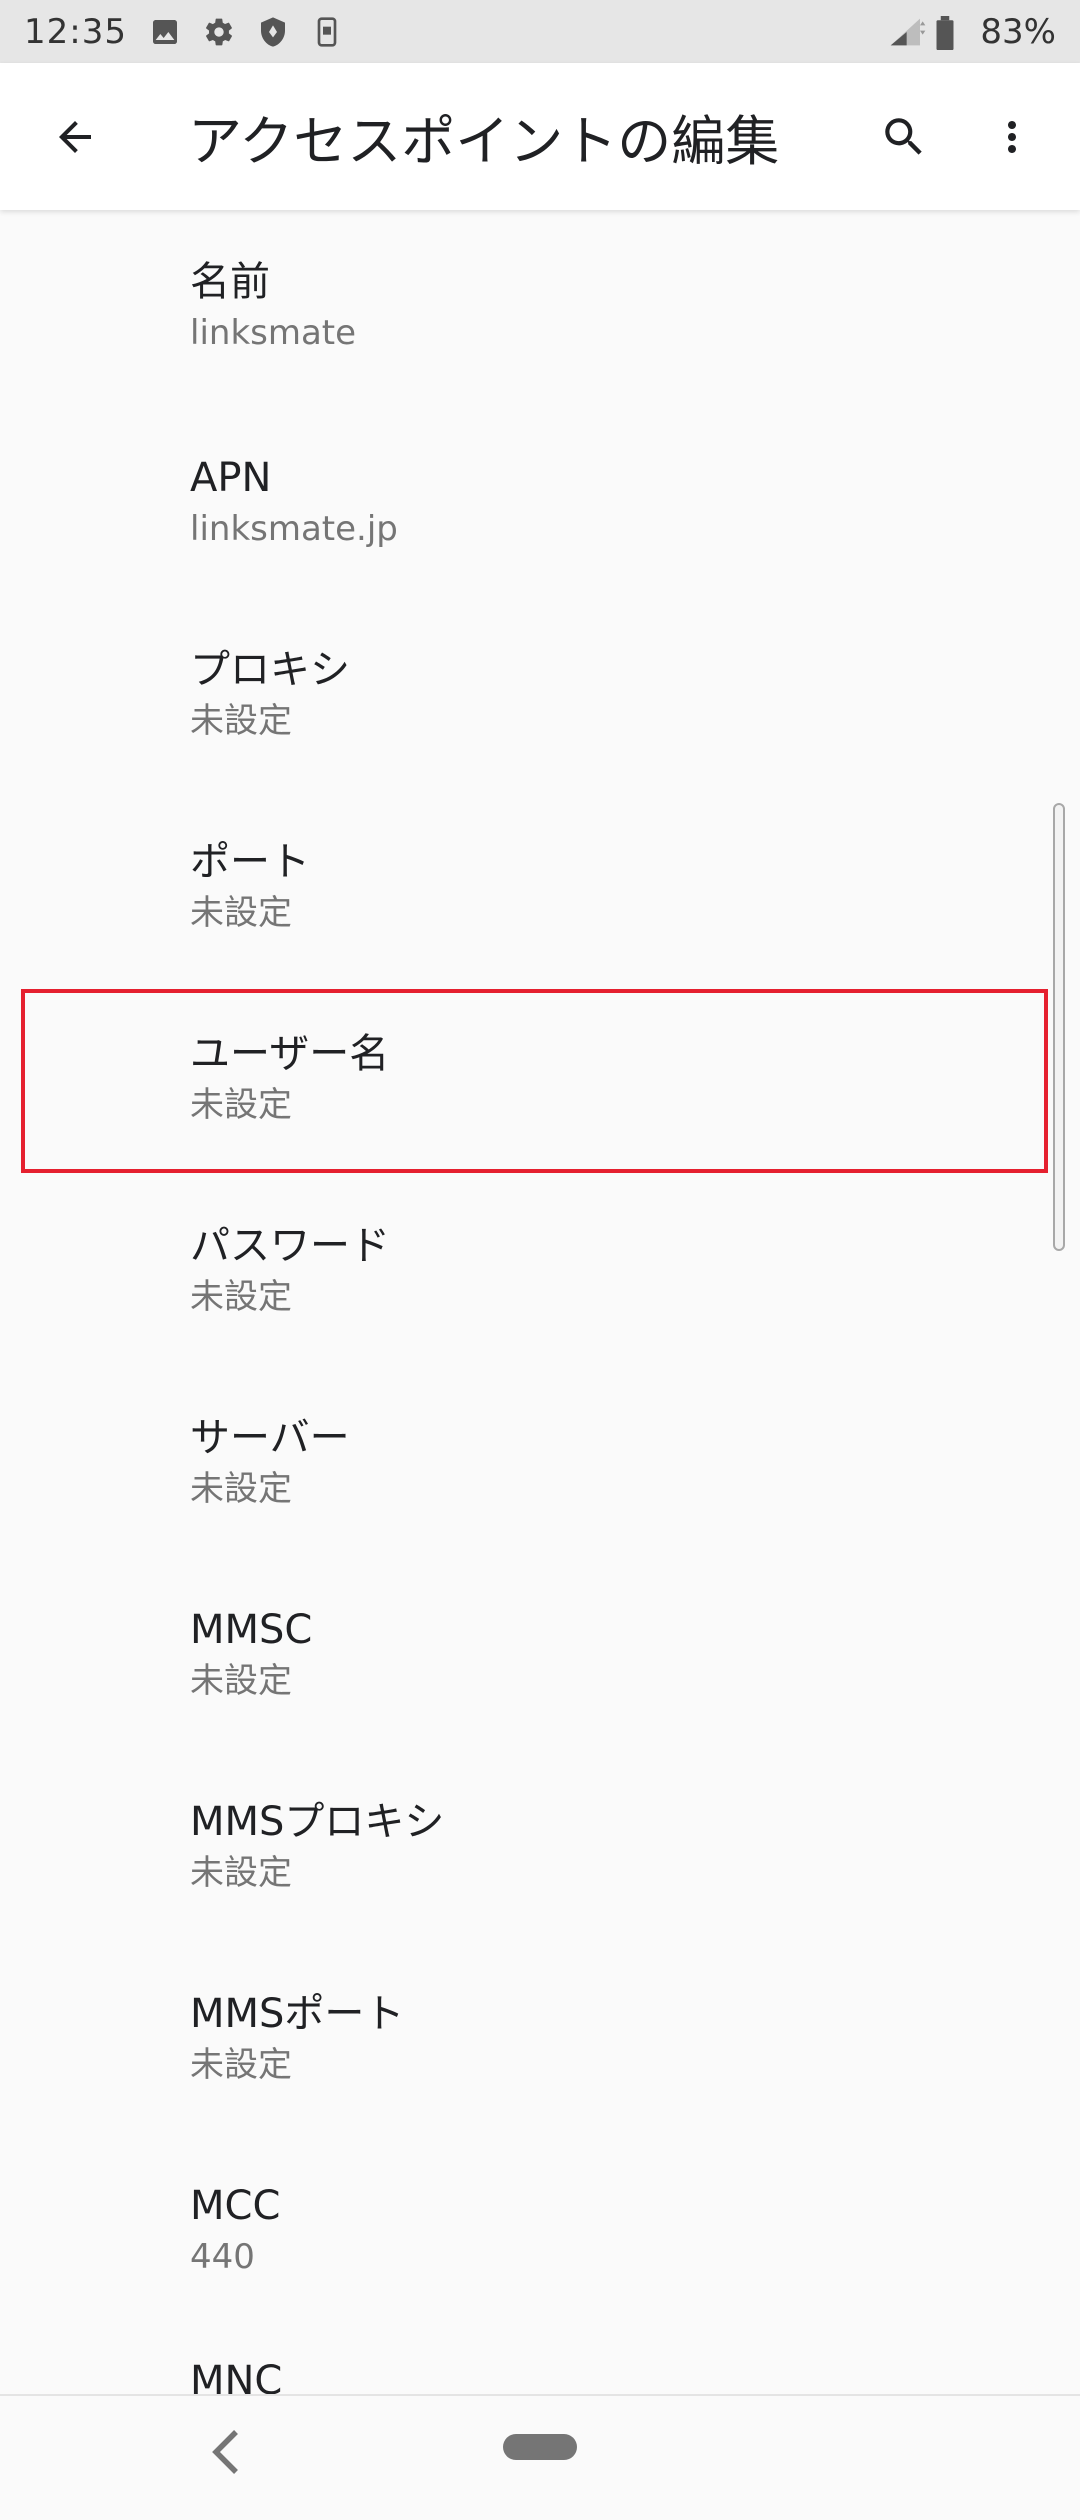 The height and width of the screenshot is (2520, 1080). What do you see at coordinates (273, 32) in the screenshot?
I see `shield-icon` at bounding box center [273, 32].